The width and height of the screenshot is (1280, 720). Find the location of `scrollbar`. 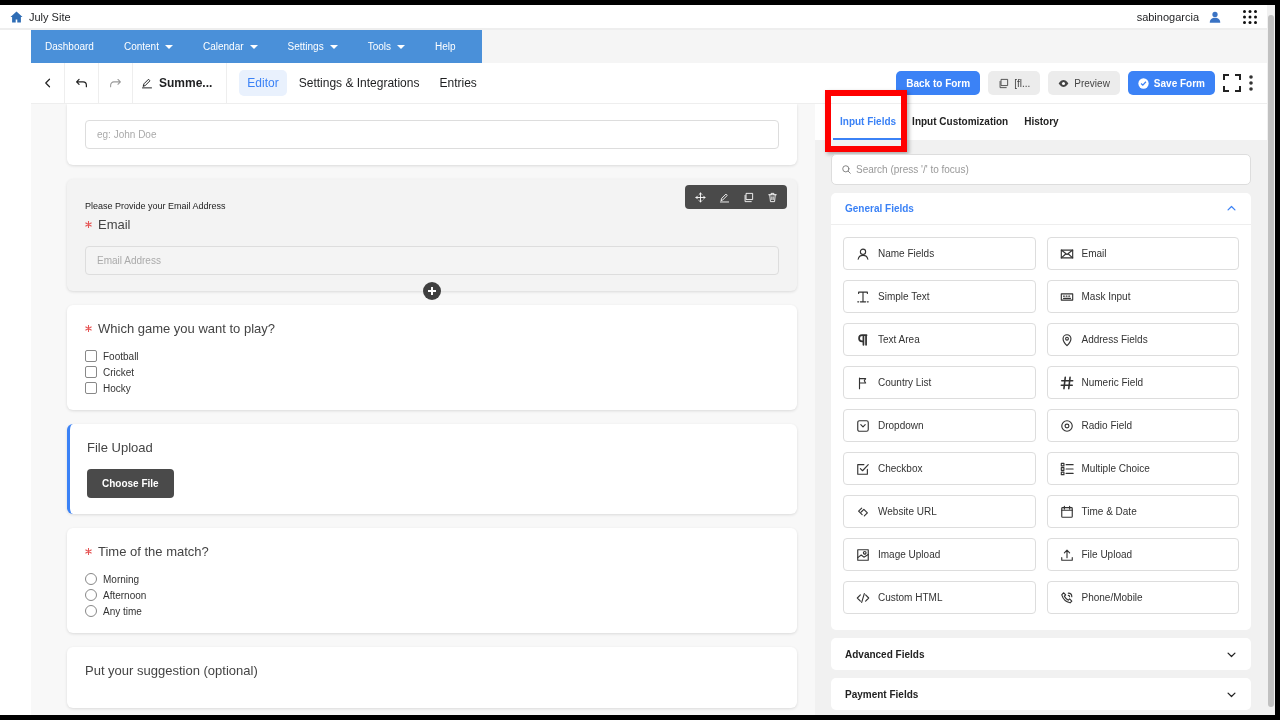

scrollbar is located at coordinates (1271, 360).